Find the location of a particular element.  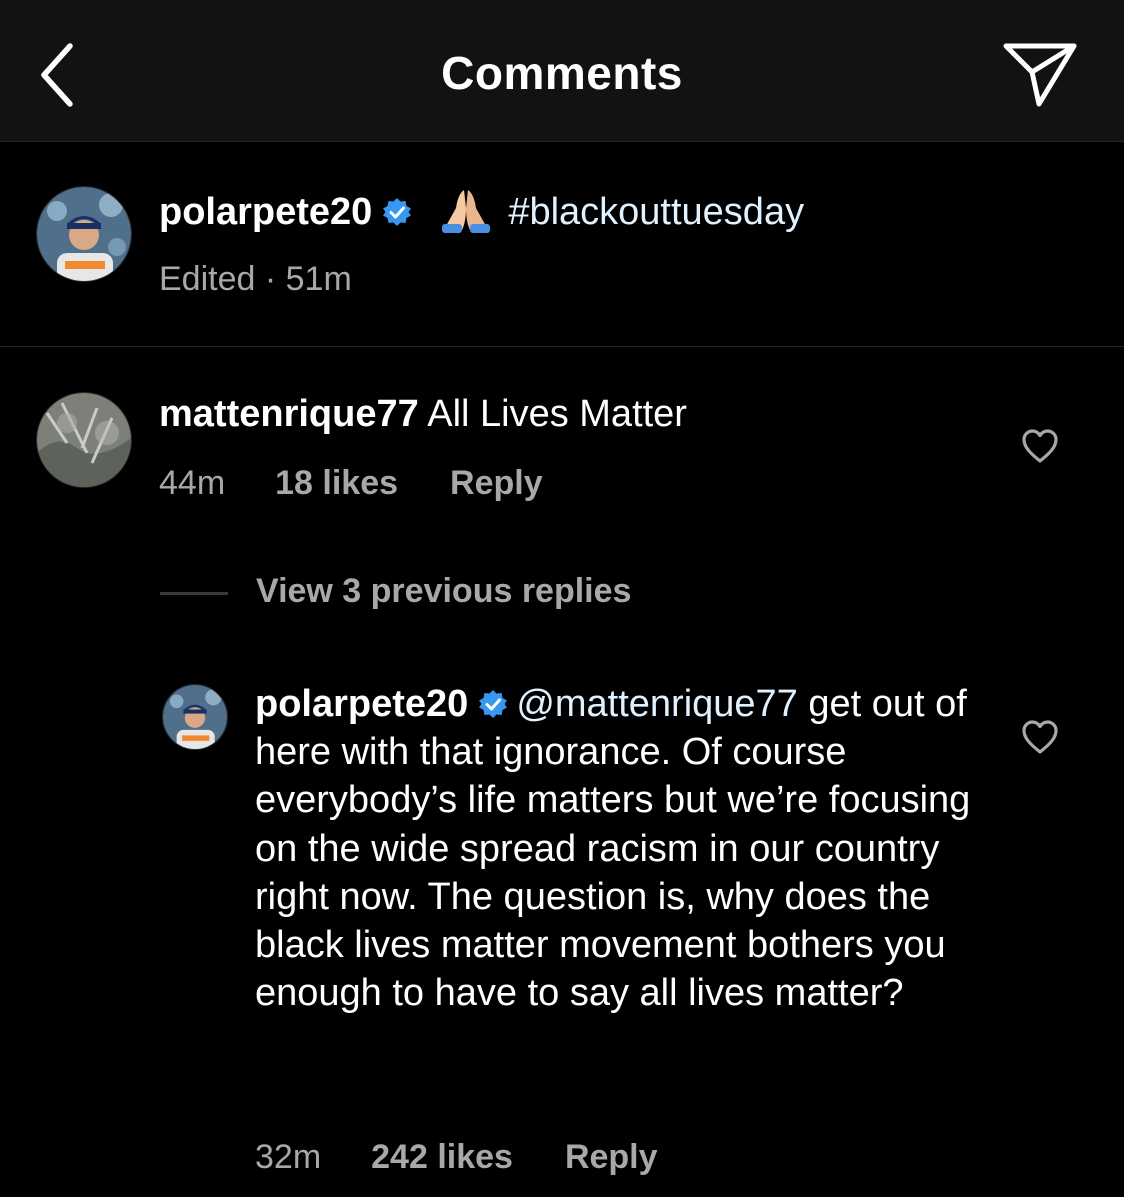

comment-line: mattenrique77 All Lives Matter is located at coordinates (423, 414).